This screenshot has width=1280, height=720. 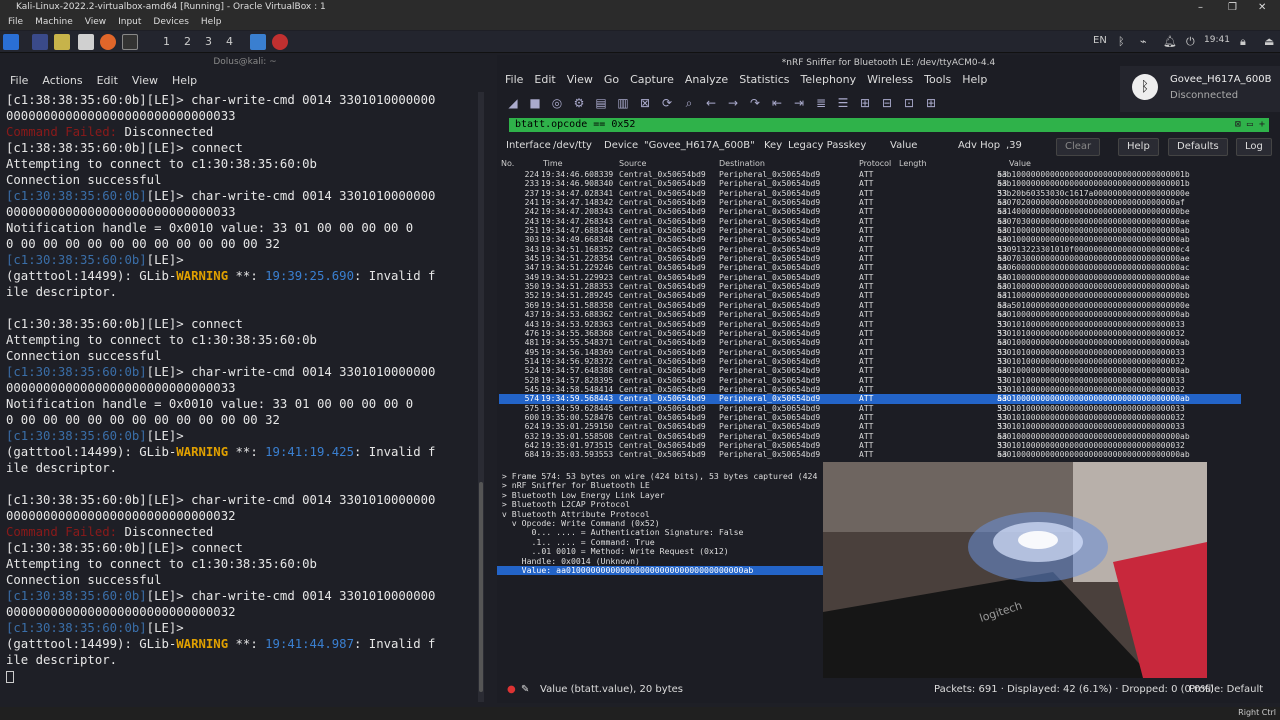 I want to click on terminal-menu-view: View, so click(x=145, y=81).